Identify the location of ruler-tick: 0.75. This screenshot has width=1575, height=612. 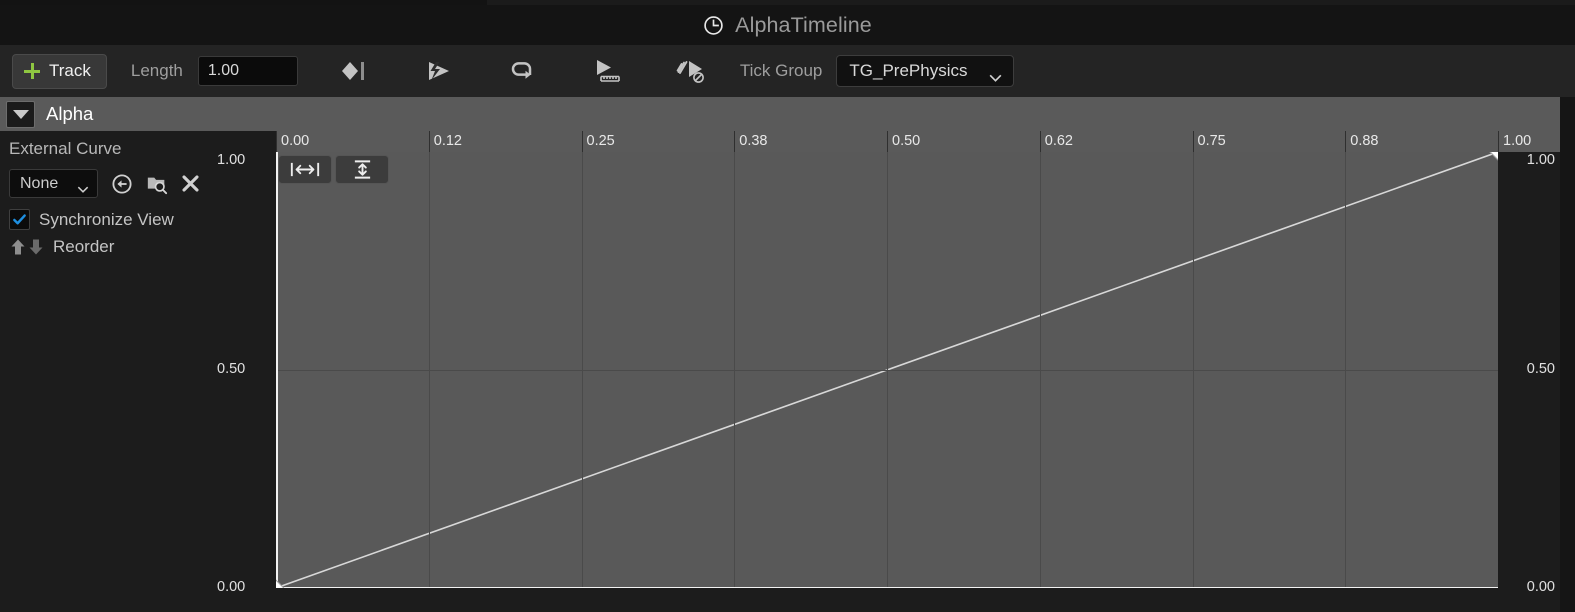
(1209, 141).